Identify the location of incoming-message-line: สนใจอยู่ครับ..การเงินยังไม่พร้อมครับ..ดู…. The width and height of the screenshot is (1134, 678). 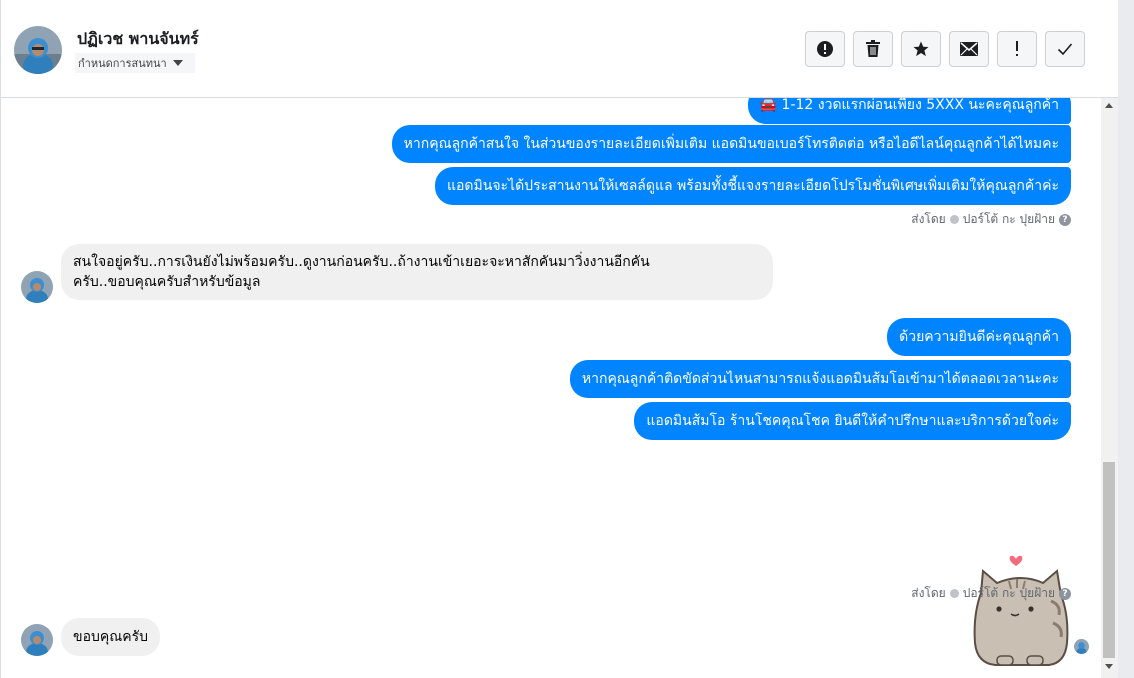
(361, 262).